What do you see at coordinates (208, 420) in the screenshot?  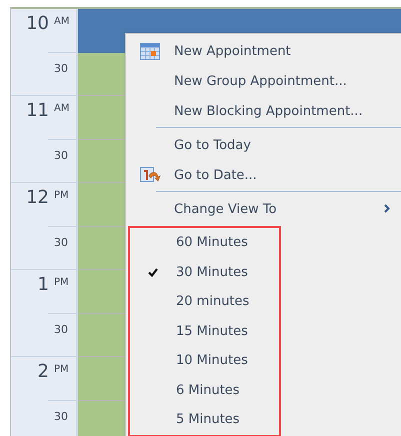 I see `menu-item: 5 Minutes` at bounding box center [208, 420].